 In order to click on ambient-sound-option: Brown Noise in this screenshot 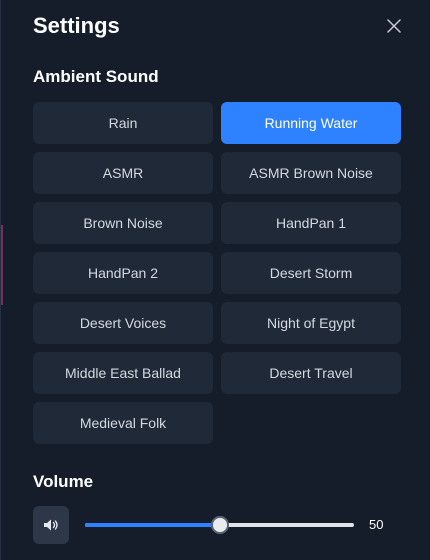, I will do `click(123, 223)`.